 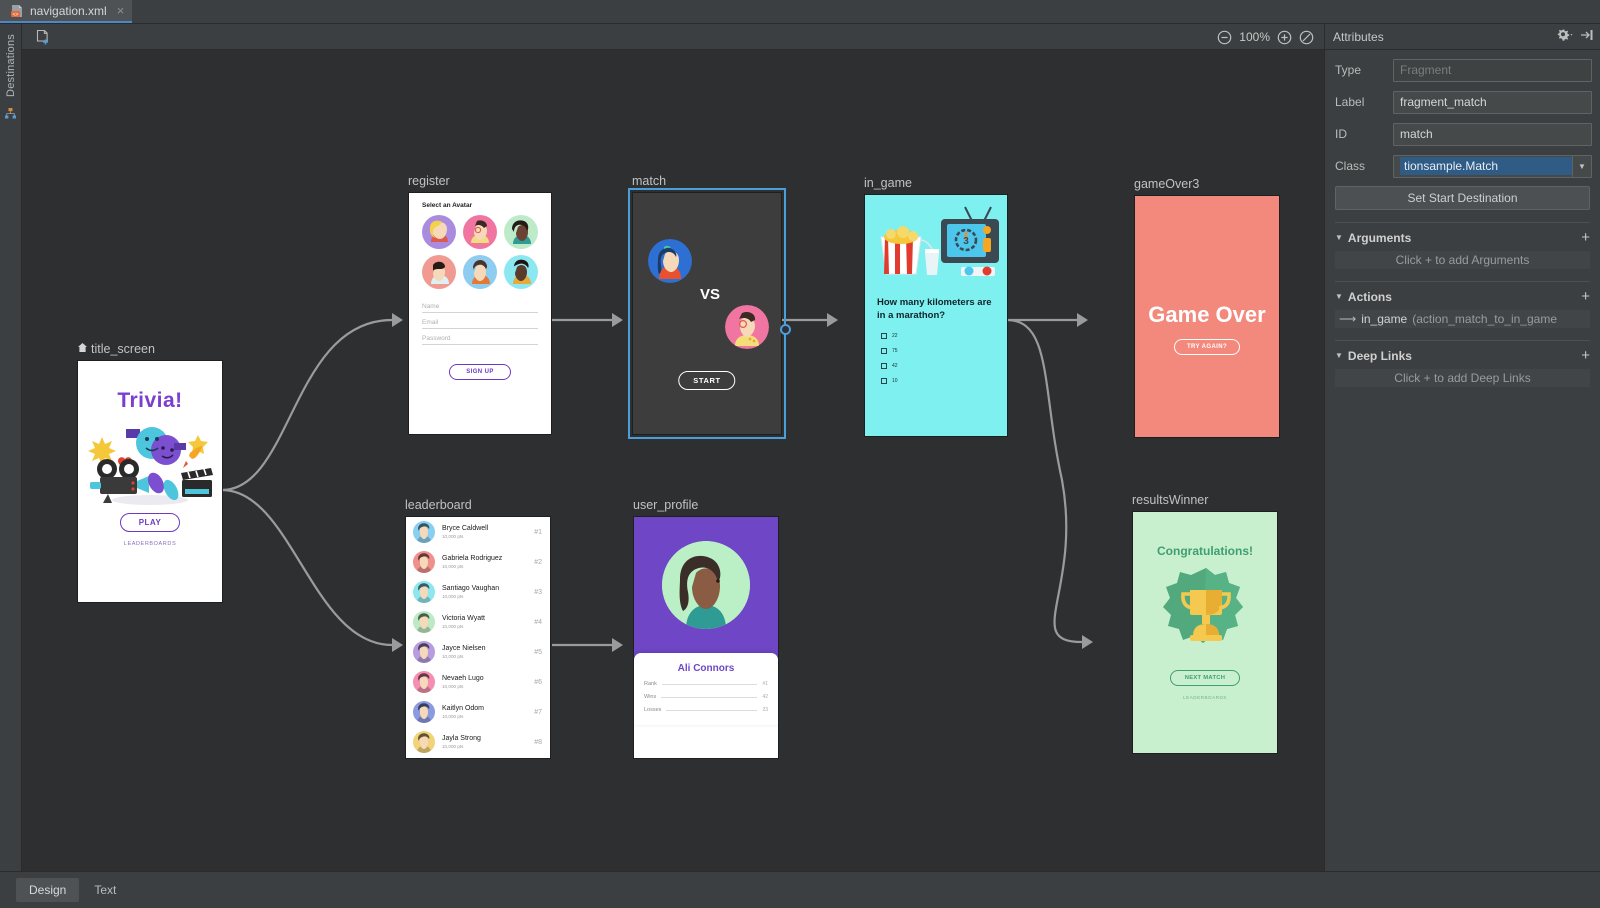 I want to click on collapse-panel-icon, so click(x=1587, y=36).